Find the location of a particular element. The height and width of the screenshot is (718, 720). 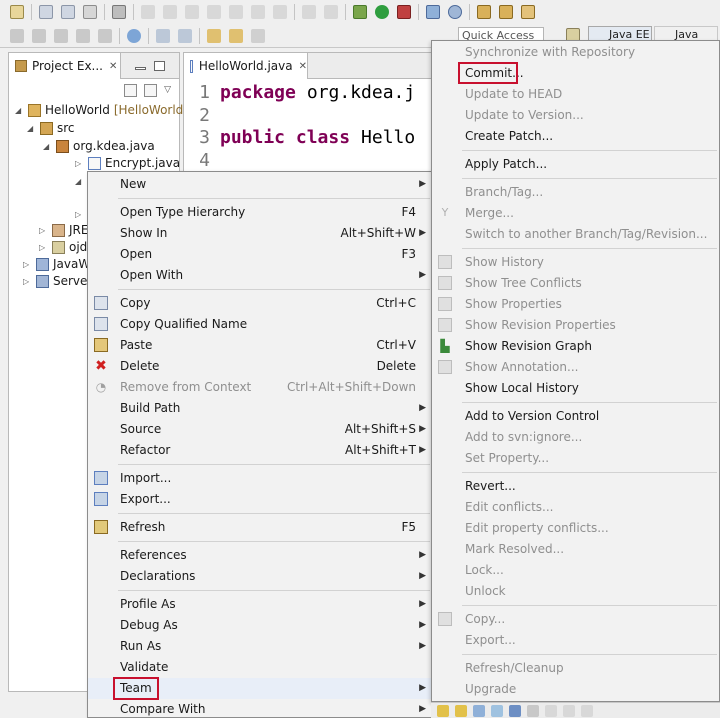

run-icon is located at coordinates (382, 12).